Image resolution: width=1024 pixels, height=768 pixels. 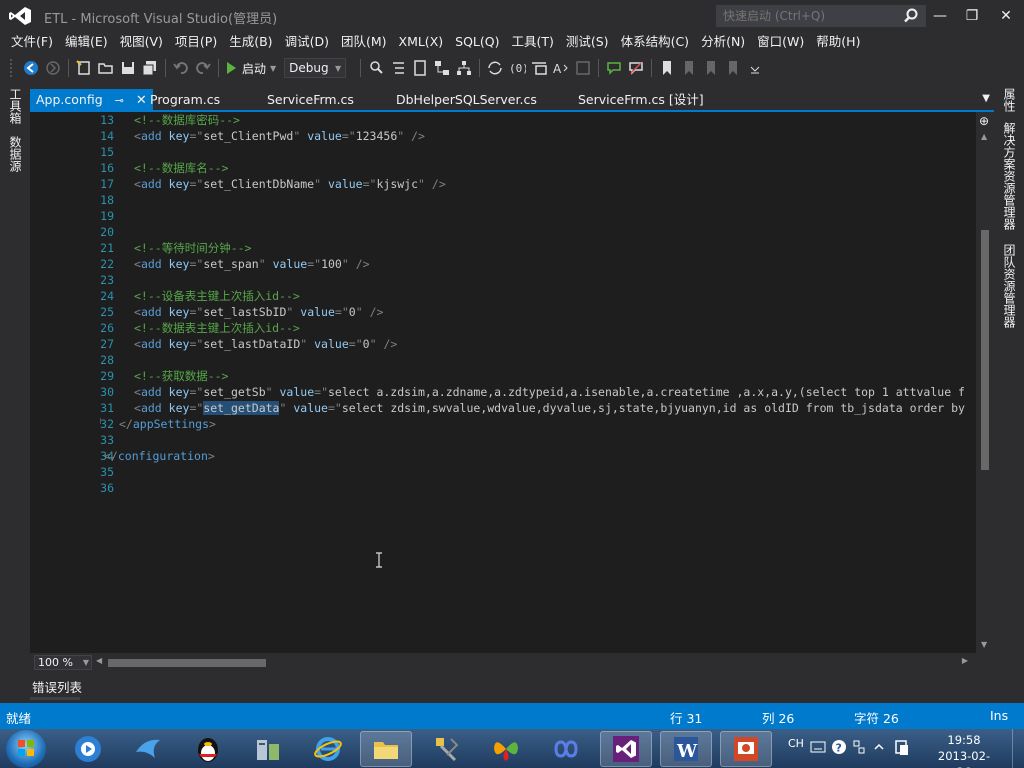 I want to click on menu-test: 测试(S), so click(x=587, y=42).